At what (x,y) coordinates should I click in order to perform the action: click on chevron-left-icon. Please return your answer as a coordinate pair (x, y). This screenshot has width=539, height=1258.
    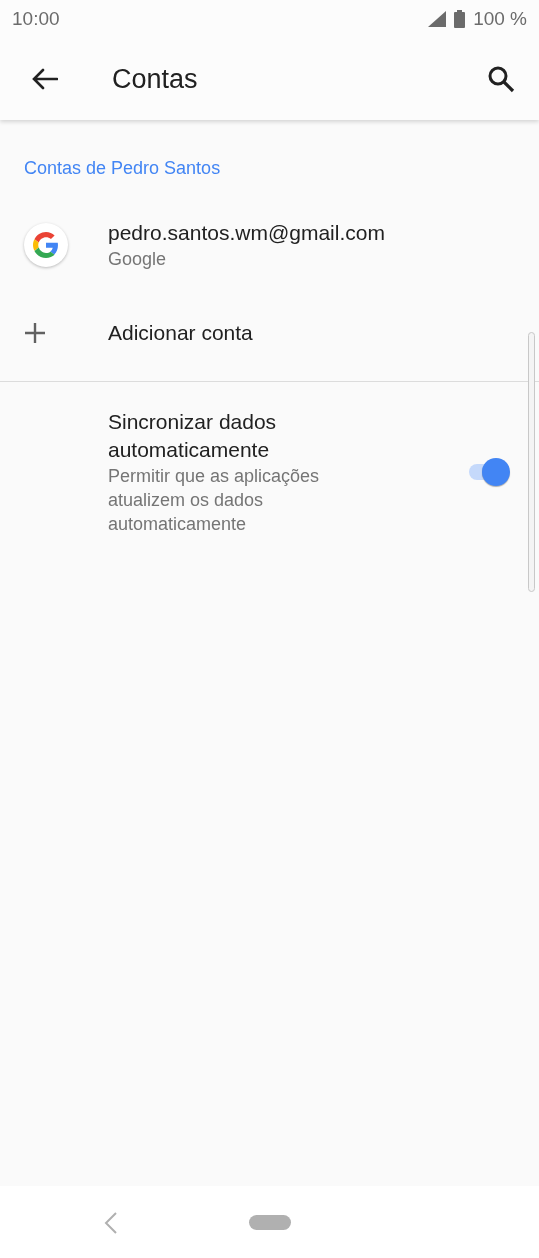
    Looking at the image, I should click on (111, 1223).